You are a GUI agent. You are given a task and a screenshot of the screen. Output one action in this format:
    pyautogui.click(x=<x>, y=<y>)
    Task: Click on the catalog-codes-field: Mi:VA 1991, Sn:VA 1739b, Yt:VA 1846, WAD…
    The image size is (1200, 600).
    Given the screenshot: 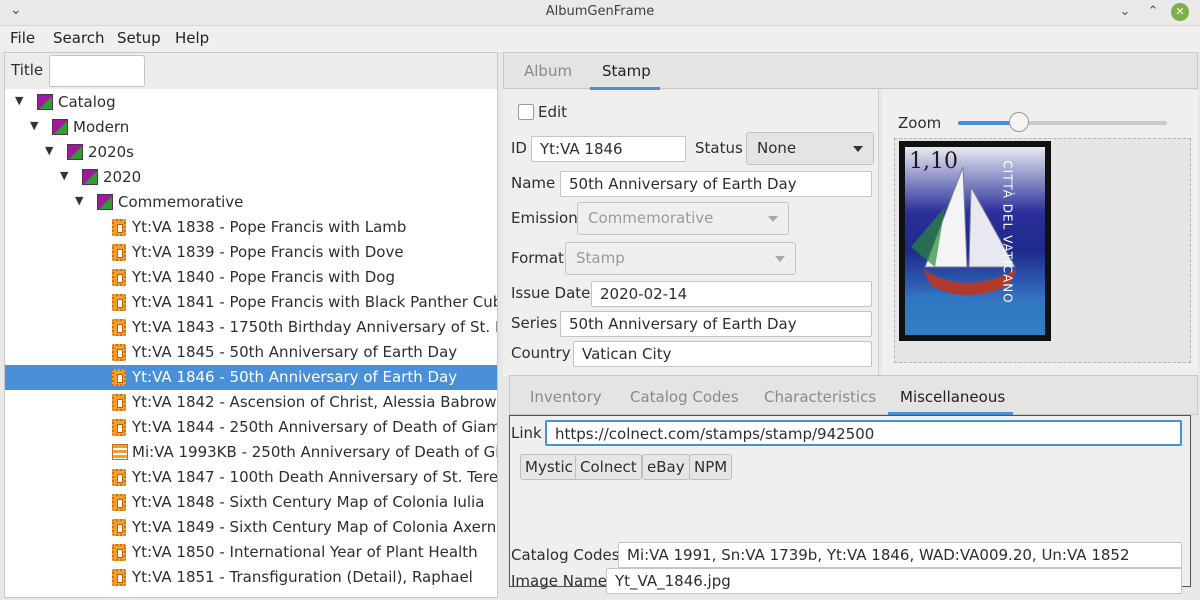 What is the action you would take?
    pyautogui.click(x=900, y=555)
    